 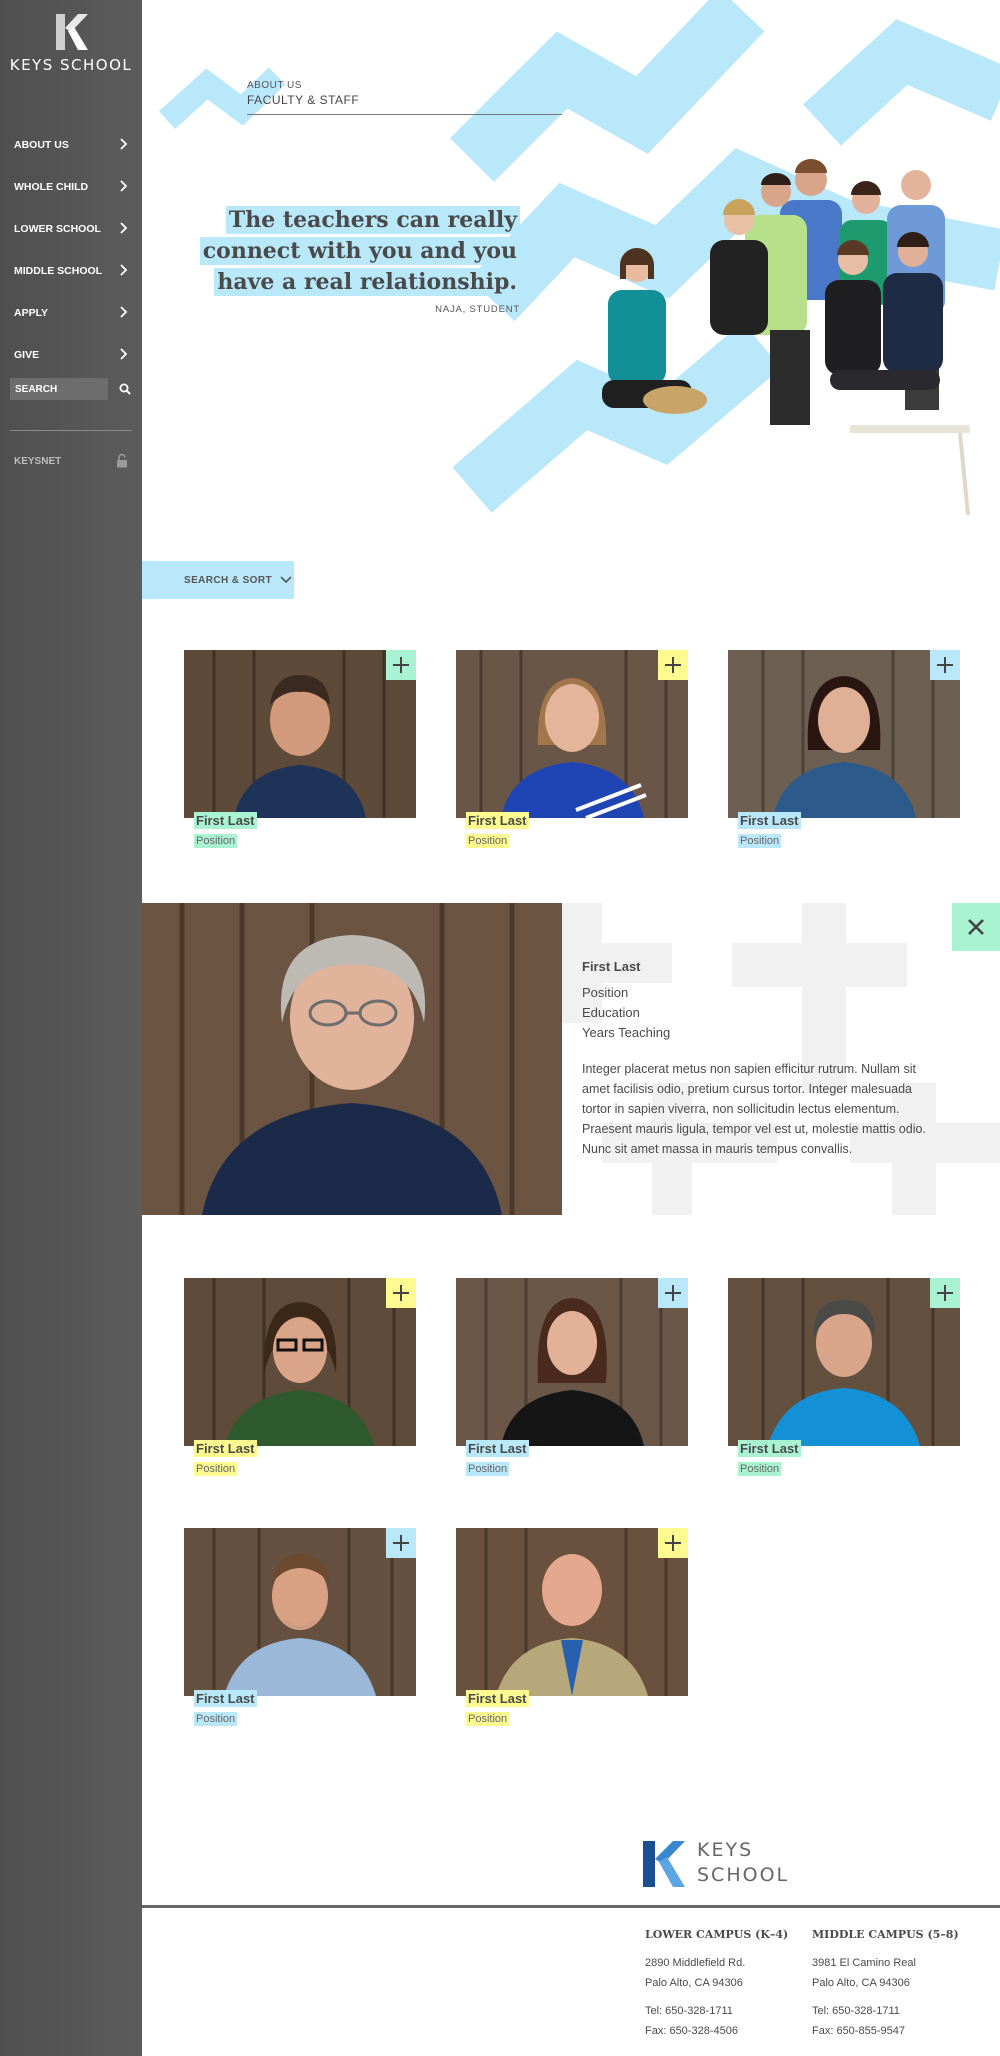 What do you see at coordinates (71, 145) in the screenshot?
I see `nav-item-about-us: ABOUT US` at bounding box center [71, 145].